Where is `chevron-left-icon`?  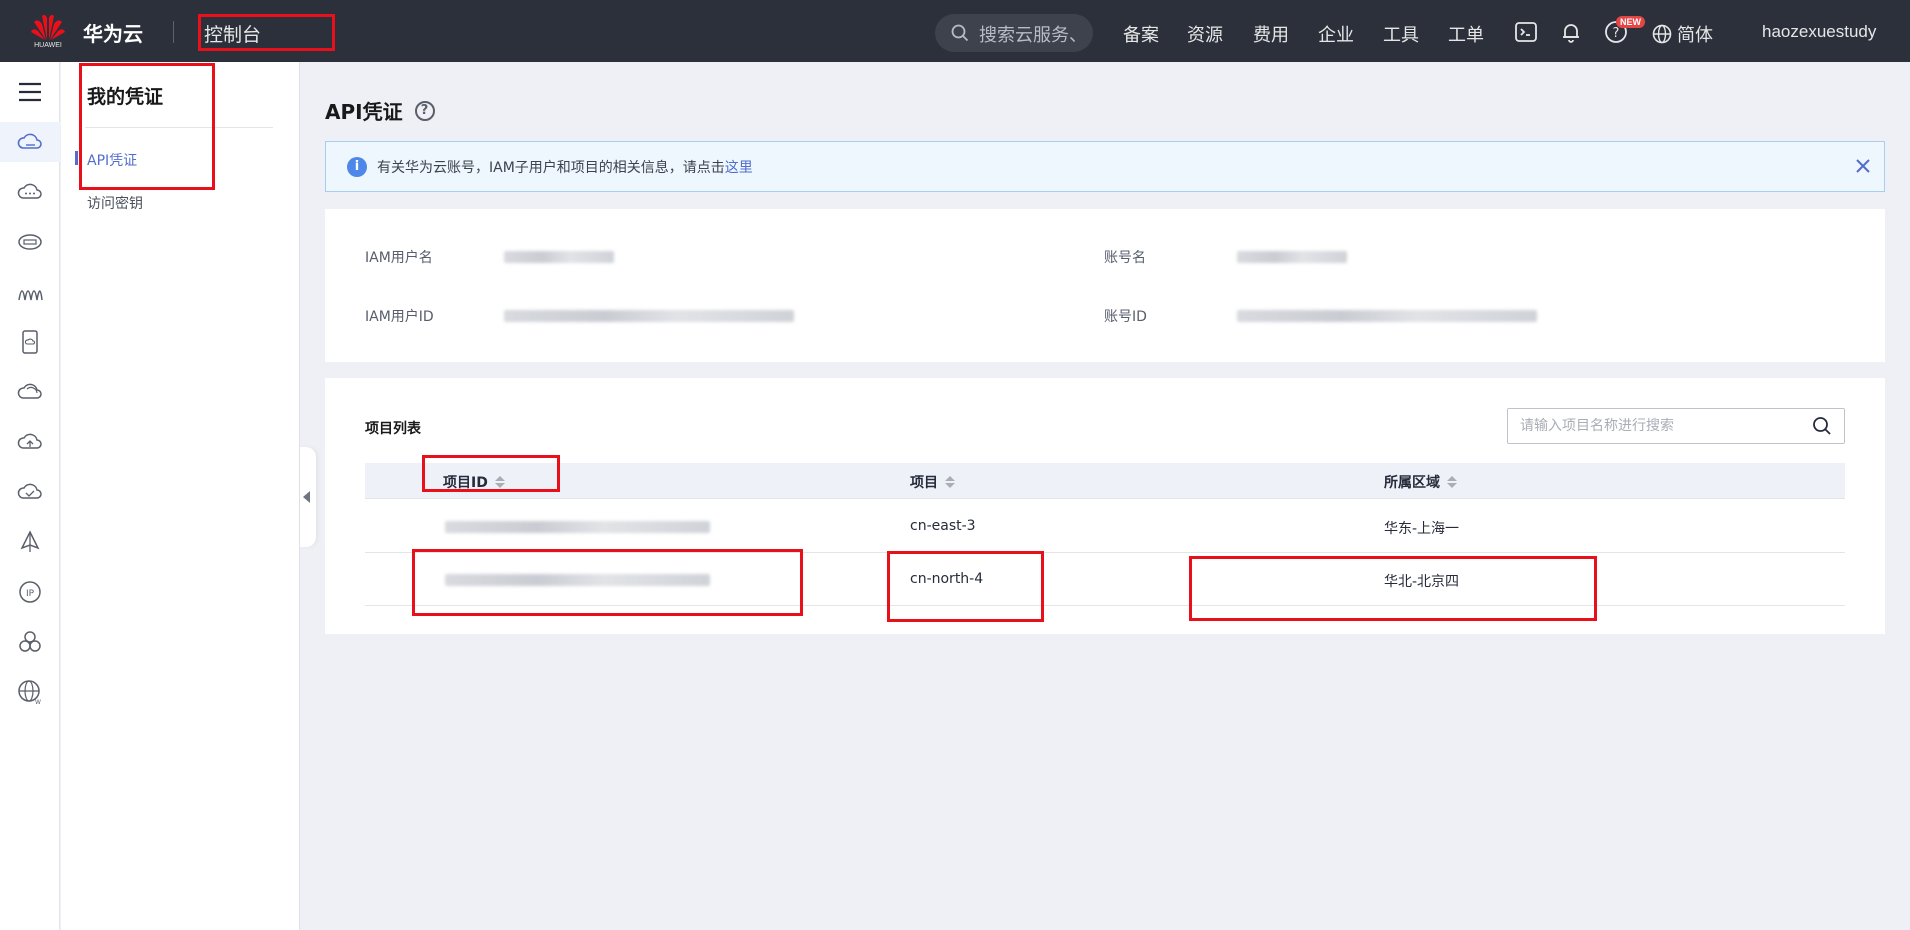 chevron-left-icon is located at coordinates (306, 497).